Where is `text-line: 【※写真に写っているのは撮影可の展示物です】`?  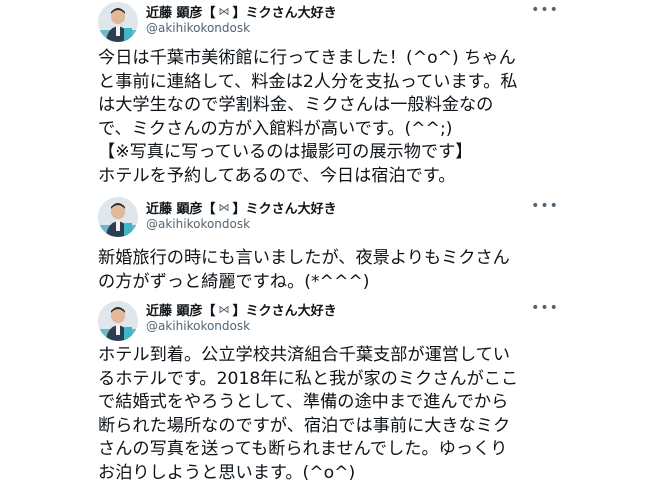
text-line: 【※写真に写っているのは撮影可の展示物です】 is located at coordinates (285, 152).